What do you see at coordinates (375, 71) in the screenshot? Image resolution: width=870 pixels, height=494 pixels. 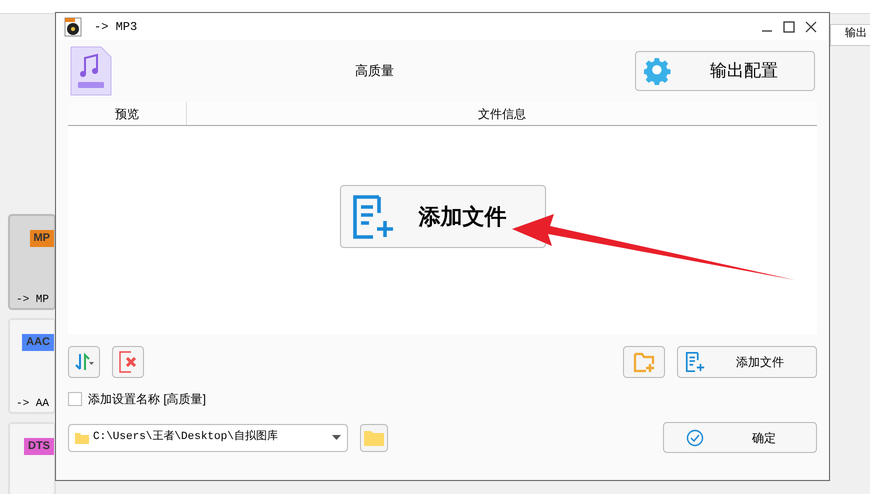 I see `preset-name: 高质量` at bounding box center [375, 71].